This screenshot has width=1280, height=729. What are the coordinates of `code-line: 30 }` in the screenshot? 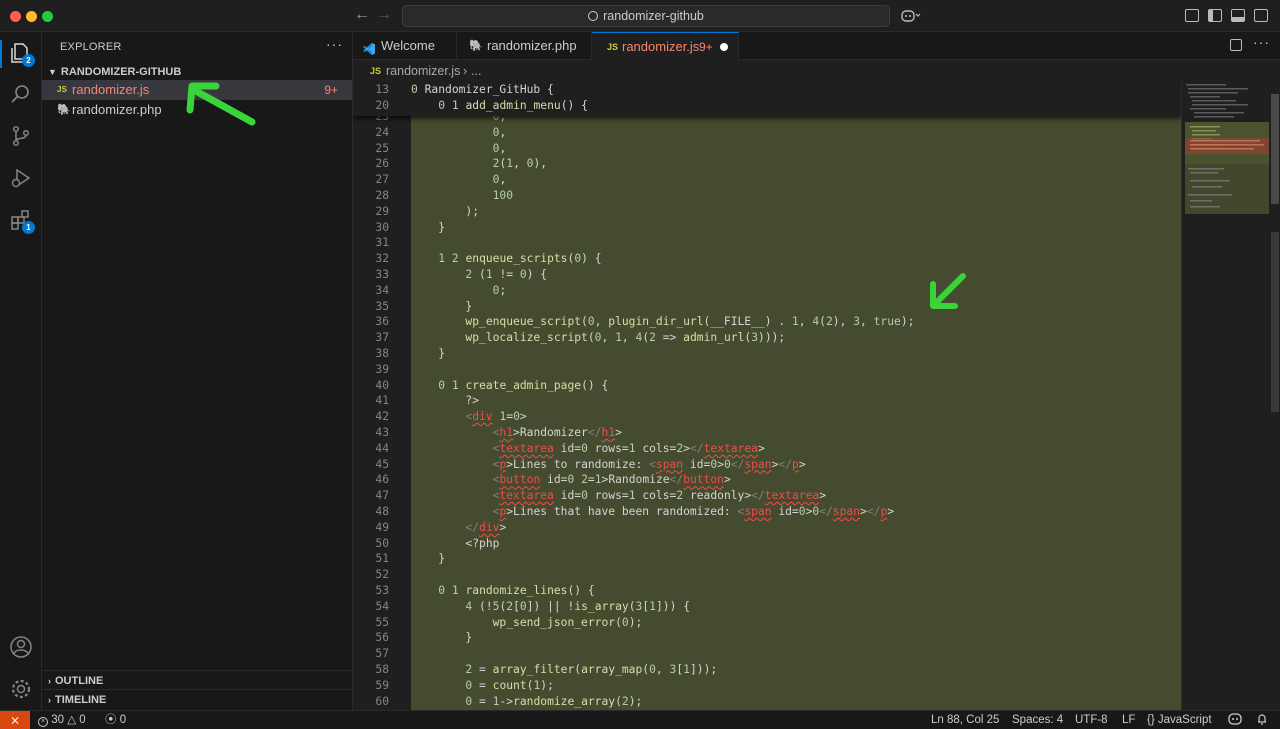 It's located at (767, 228).